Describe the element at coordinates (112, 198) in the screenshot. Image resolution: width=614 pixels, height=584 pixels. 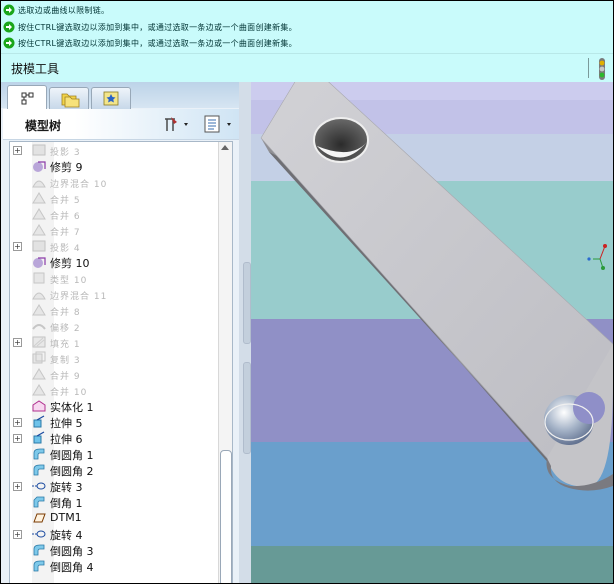
I see `tree-item: 合并 5` at that location.